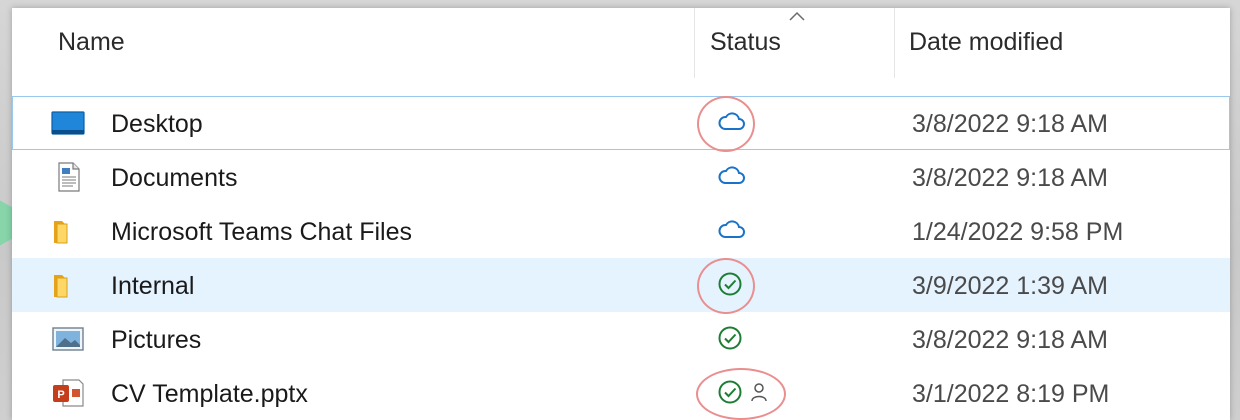 The width and height of the screenshot is (1240, 420). I want to click on file-name: Pictures, so click(156, 340).